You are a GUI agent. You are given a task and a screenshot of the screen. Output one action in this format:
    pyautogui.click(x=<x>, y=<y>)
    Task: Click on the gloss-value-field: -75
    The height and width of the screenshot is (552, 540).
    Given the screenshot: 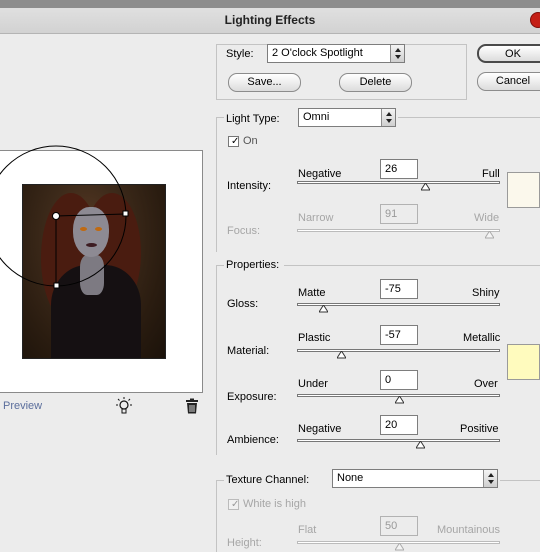 What is the action you would take?
    pyautogui.click(x=399, y=289)
    